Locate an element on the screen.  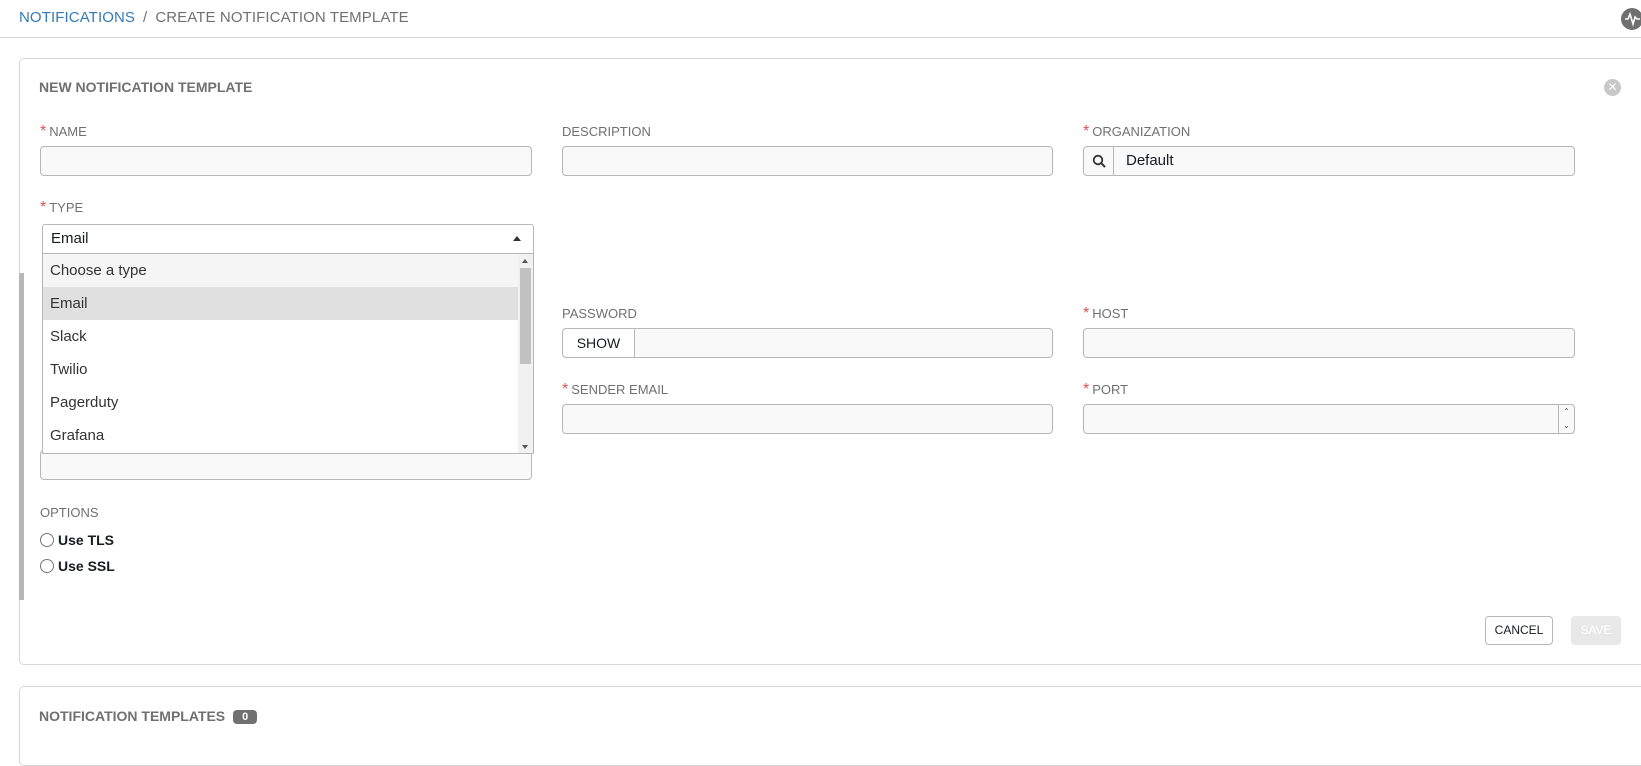
password-label: PASSWORD is located at coordinates (599, 313).